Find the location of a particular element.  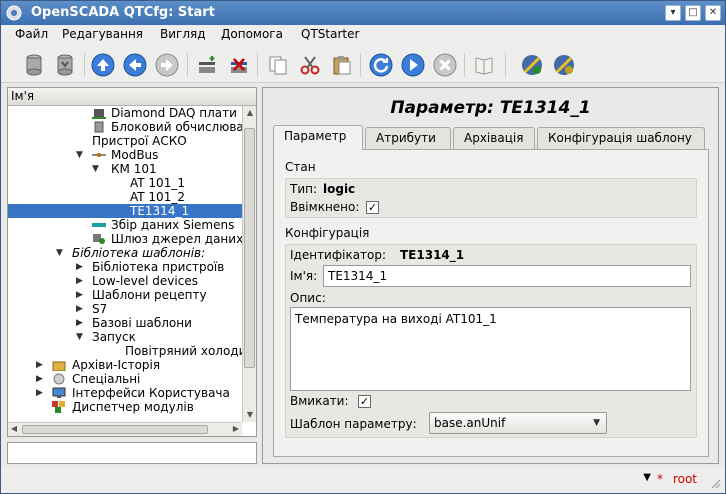

tree-item-ui: ▶ Інтерфейси Користувача is located at coordinates (125, 393).